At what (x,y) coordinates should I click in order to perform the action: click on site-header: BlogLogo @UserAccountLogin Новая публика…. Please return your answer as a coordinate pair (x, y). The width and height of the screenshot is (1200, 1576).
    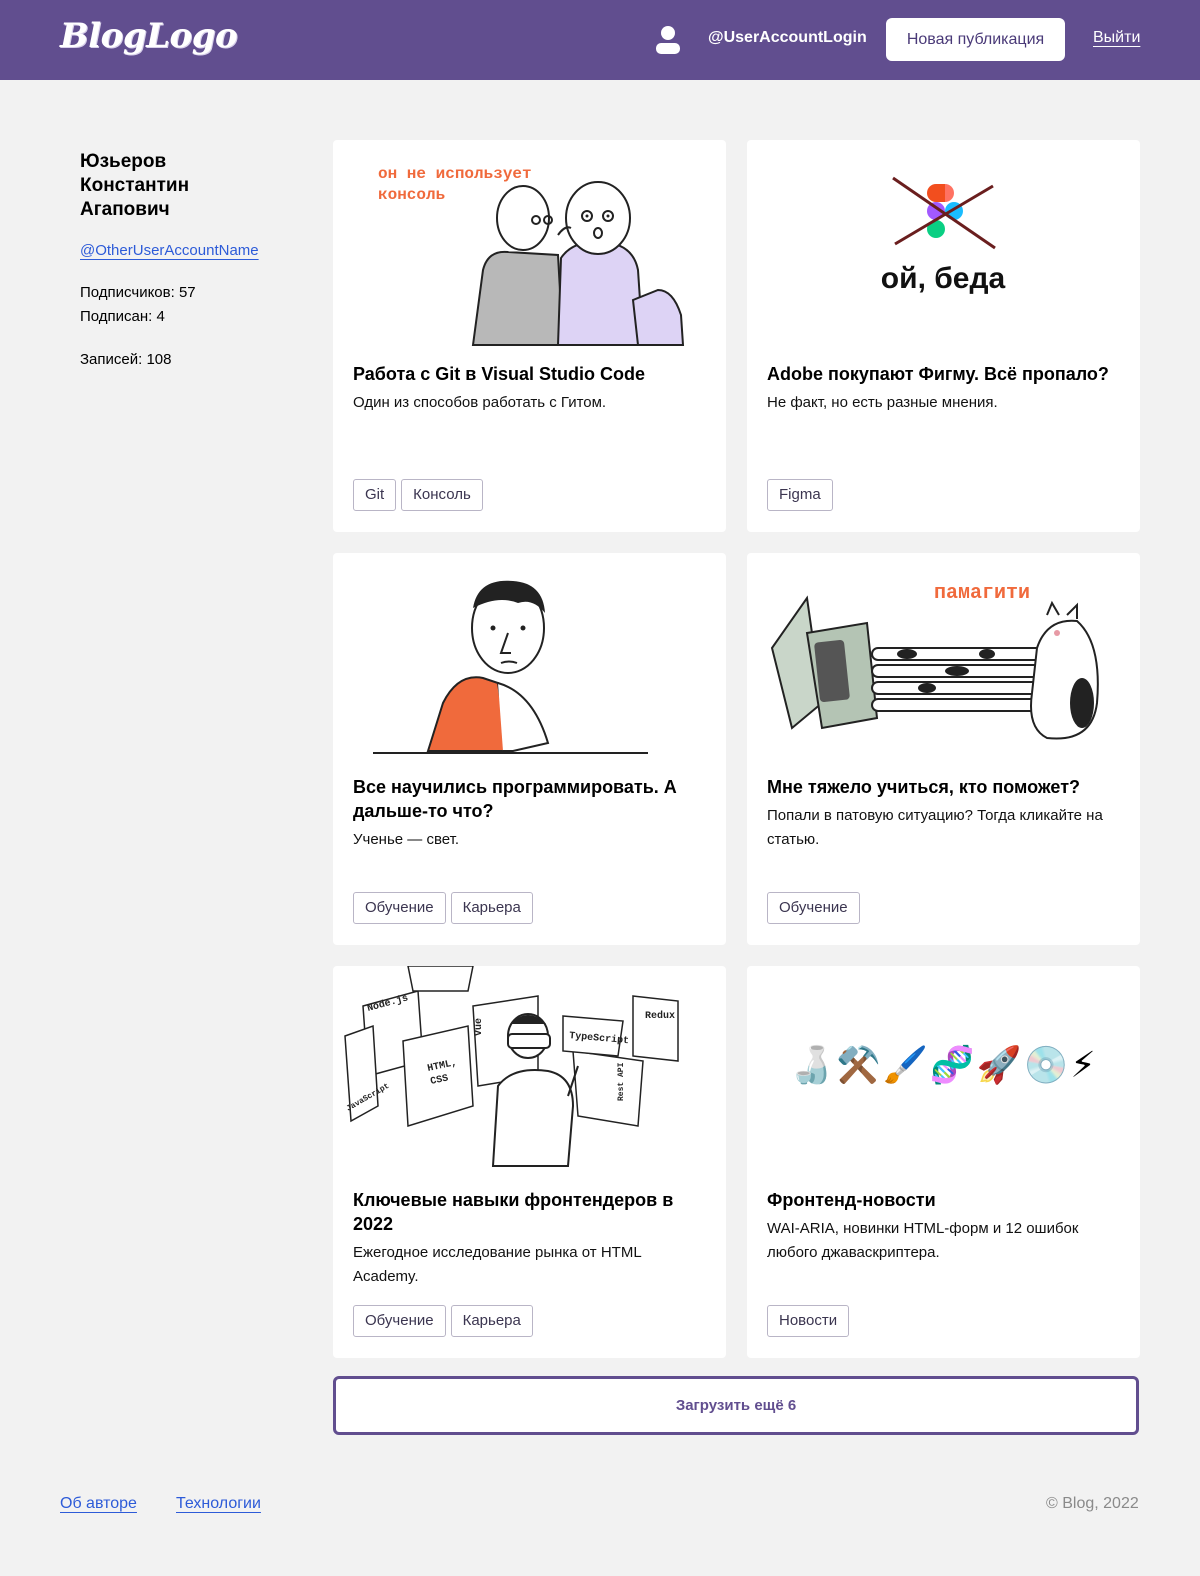
    Looking at the image, I should click on (600, 40).